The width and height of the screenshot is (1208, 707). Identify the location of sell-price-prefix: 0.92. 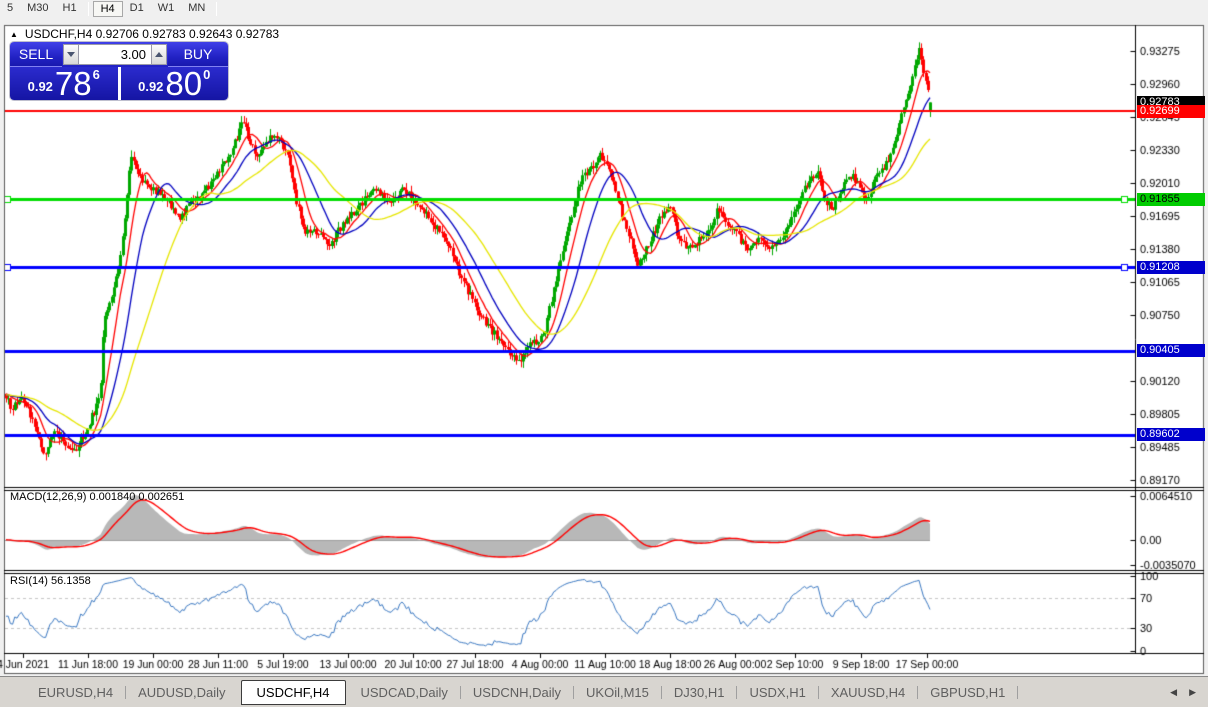
(40, 86).